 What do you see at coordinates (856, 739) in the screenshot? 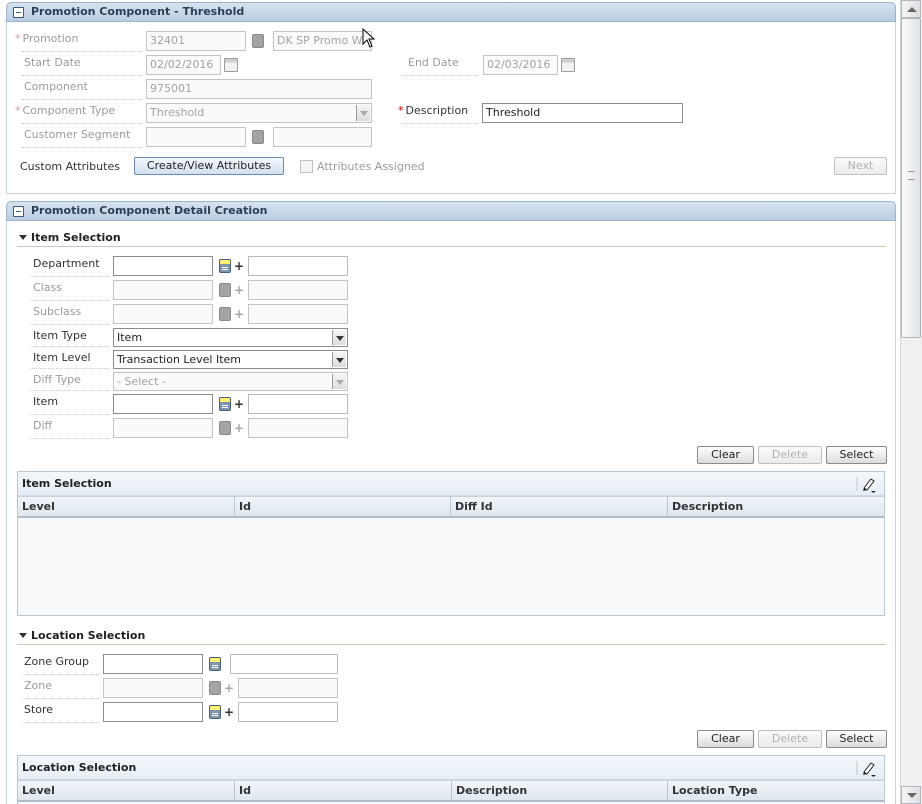
I see `location-select-button: Select` at bounding box center [856, 739].